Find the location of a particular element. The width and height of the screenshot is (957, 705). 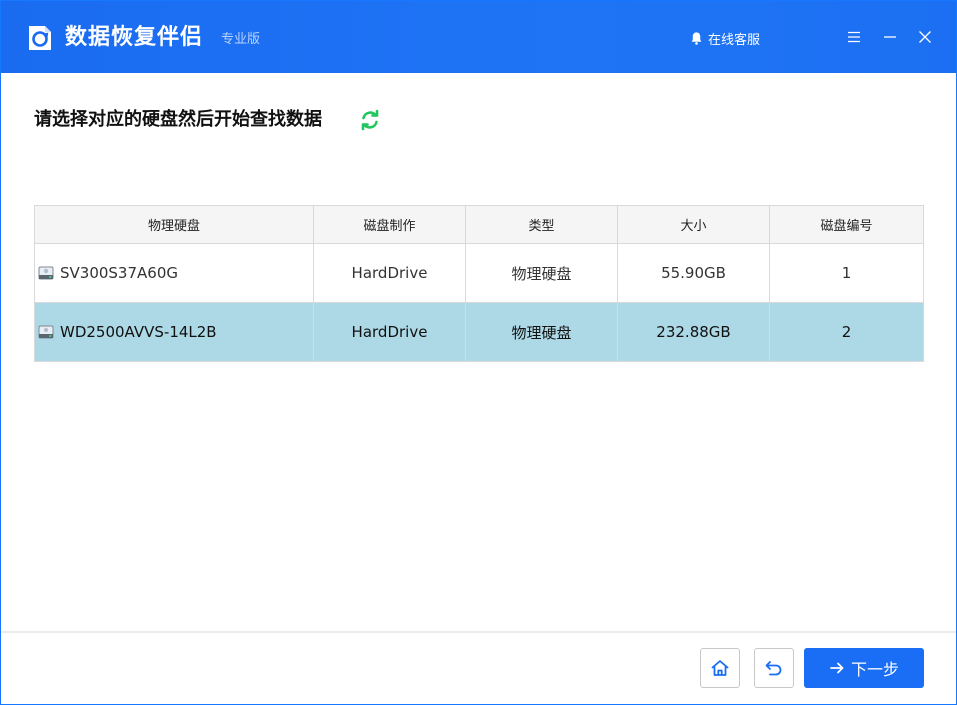

next-step-button: 下一步 is located at coordinates (864, 668).